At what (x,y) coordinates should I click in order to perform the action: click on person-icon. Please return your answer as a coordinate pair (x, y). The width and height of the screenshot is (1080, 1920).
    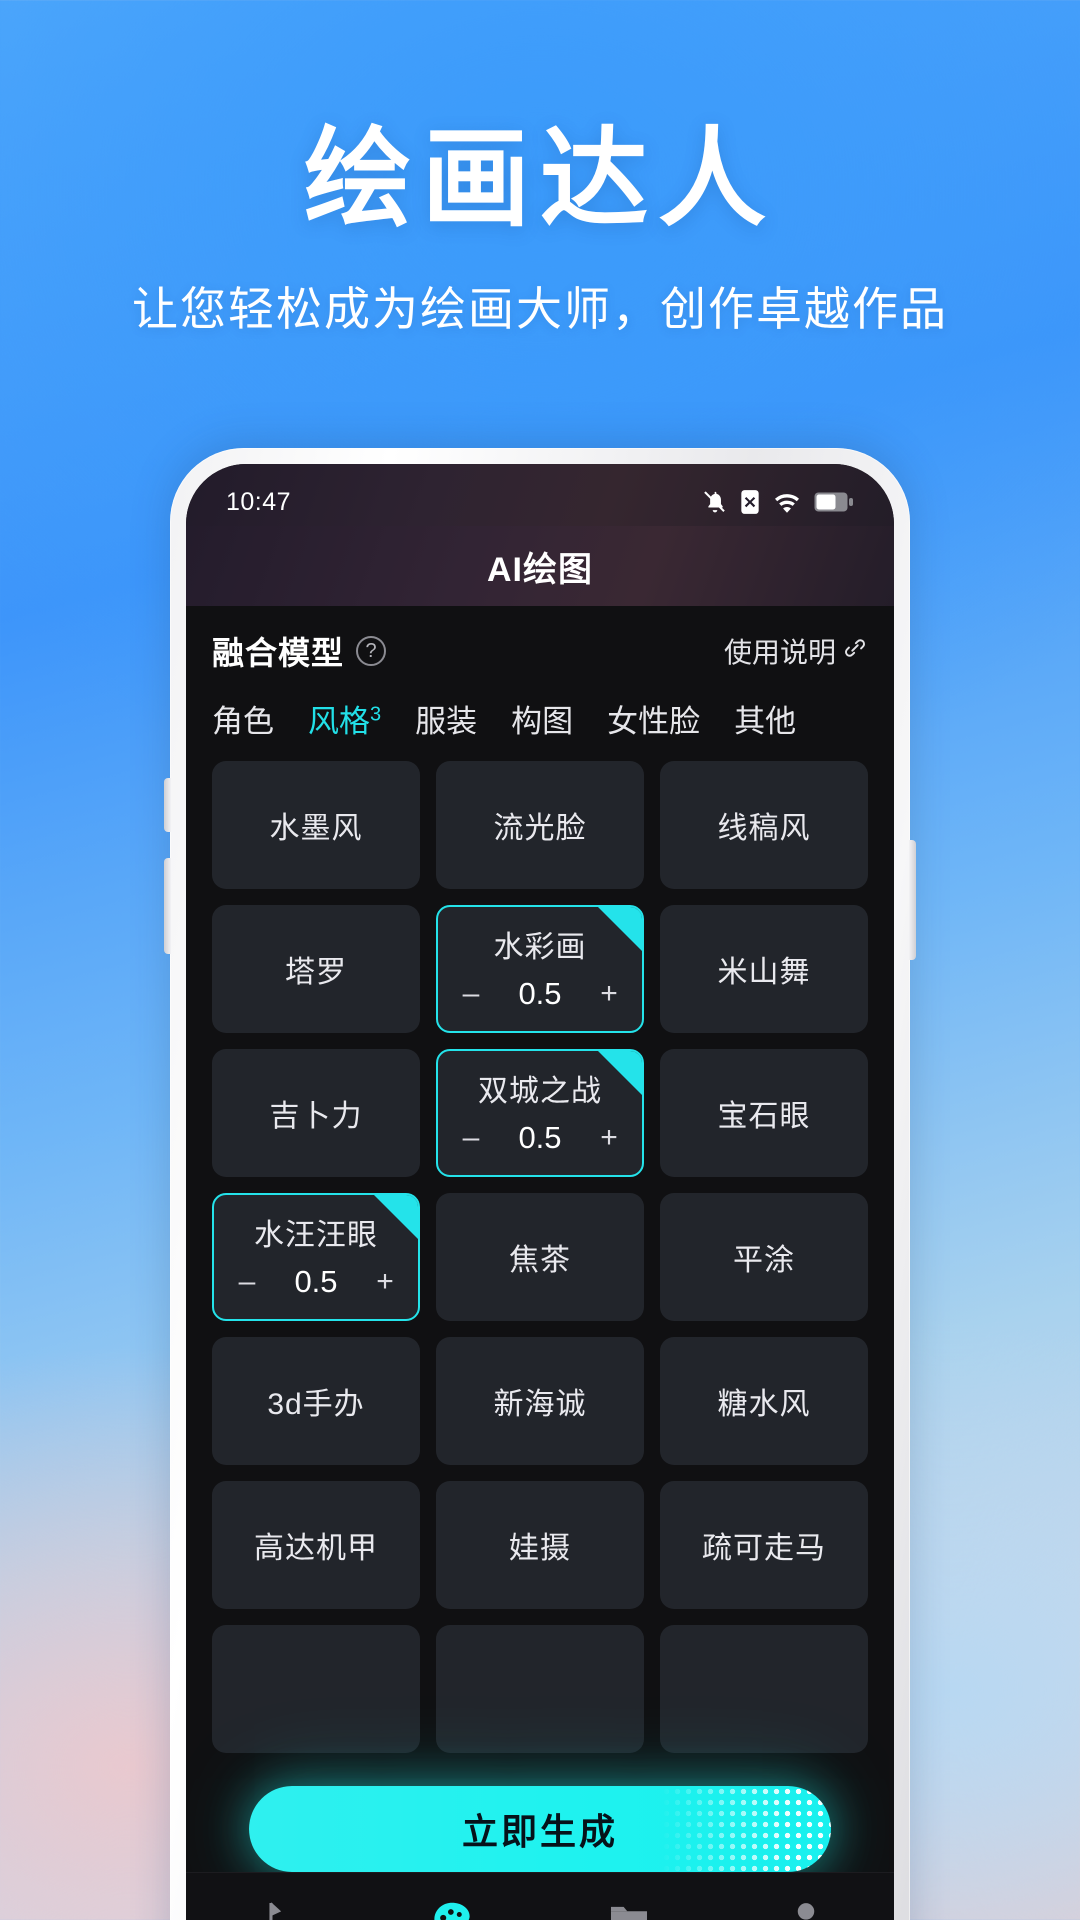
    Looking at the image, I should click on (806, 1909).